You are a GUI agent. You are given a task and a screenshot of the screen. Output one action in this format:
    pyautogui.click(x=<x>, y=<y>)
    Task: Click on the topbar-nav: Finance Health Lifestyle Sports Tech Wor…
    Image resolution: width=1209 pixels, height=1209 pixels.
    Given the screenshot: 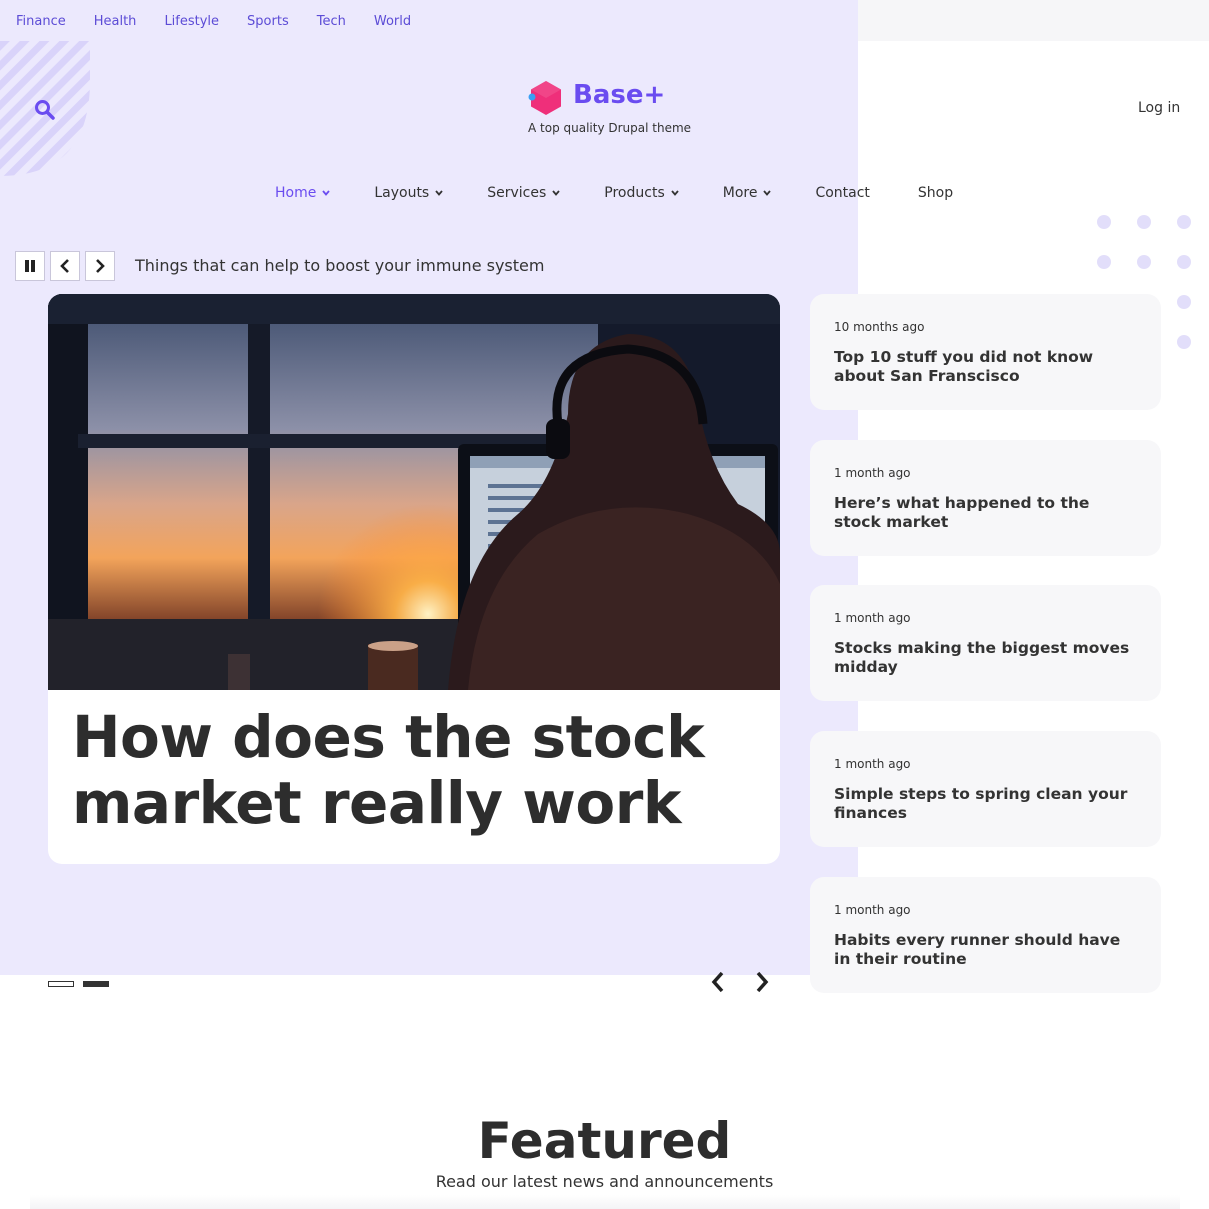 What is the action you would take?
    pyautogui.click(x=213, y=21)
    